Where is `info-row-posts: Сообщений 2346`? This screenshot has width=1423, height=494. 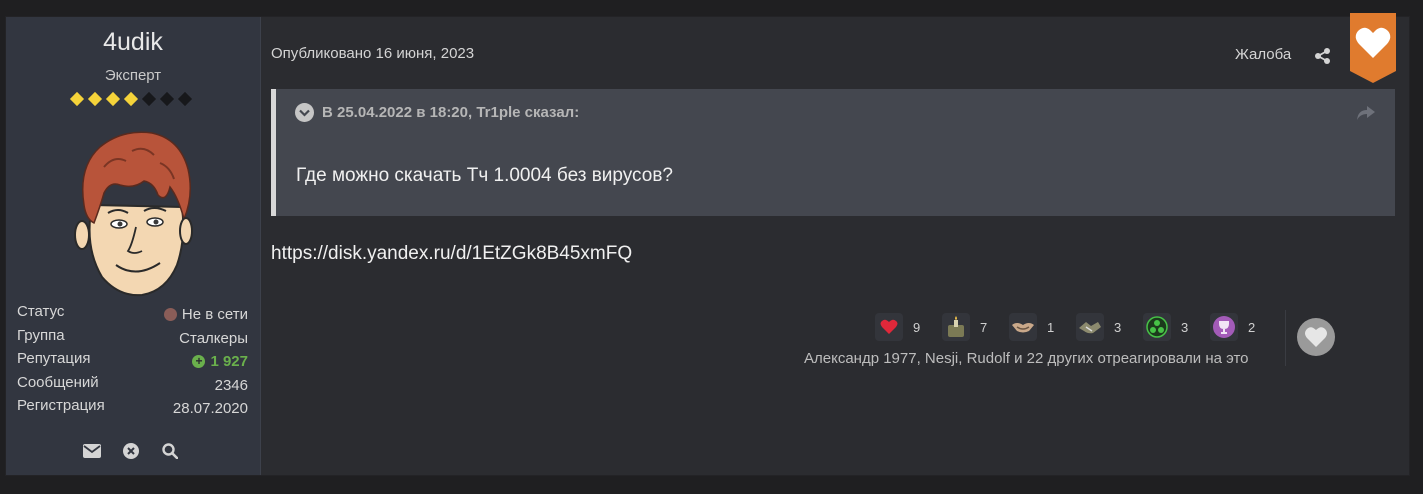 info-row-posts: Сообщений 2346 is located at coordinates (132, 386).